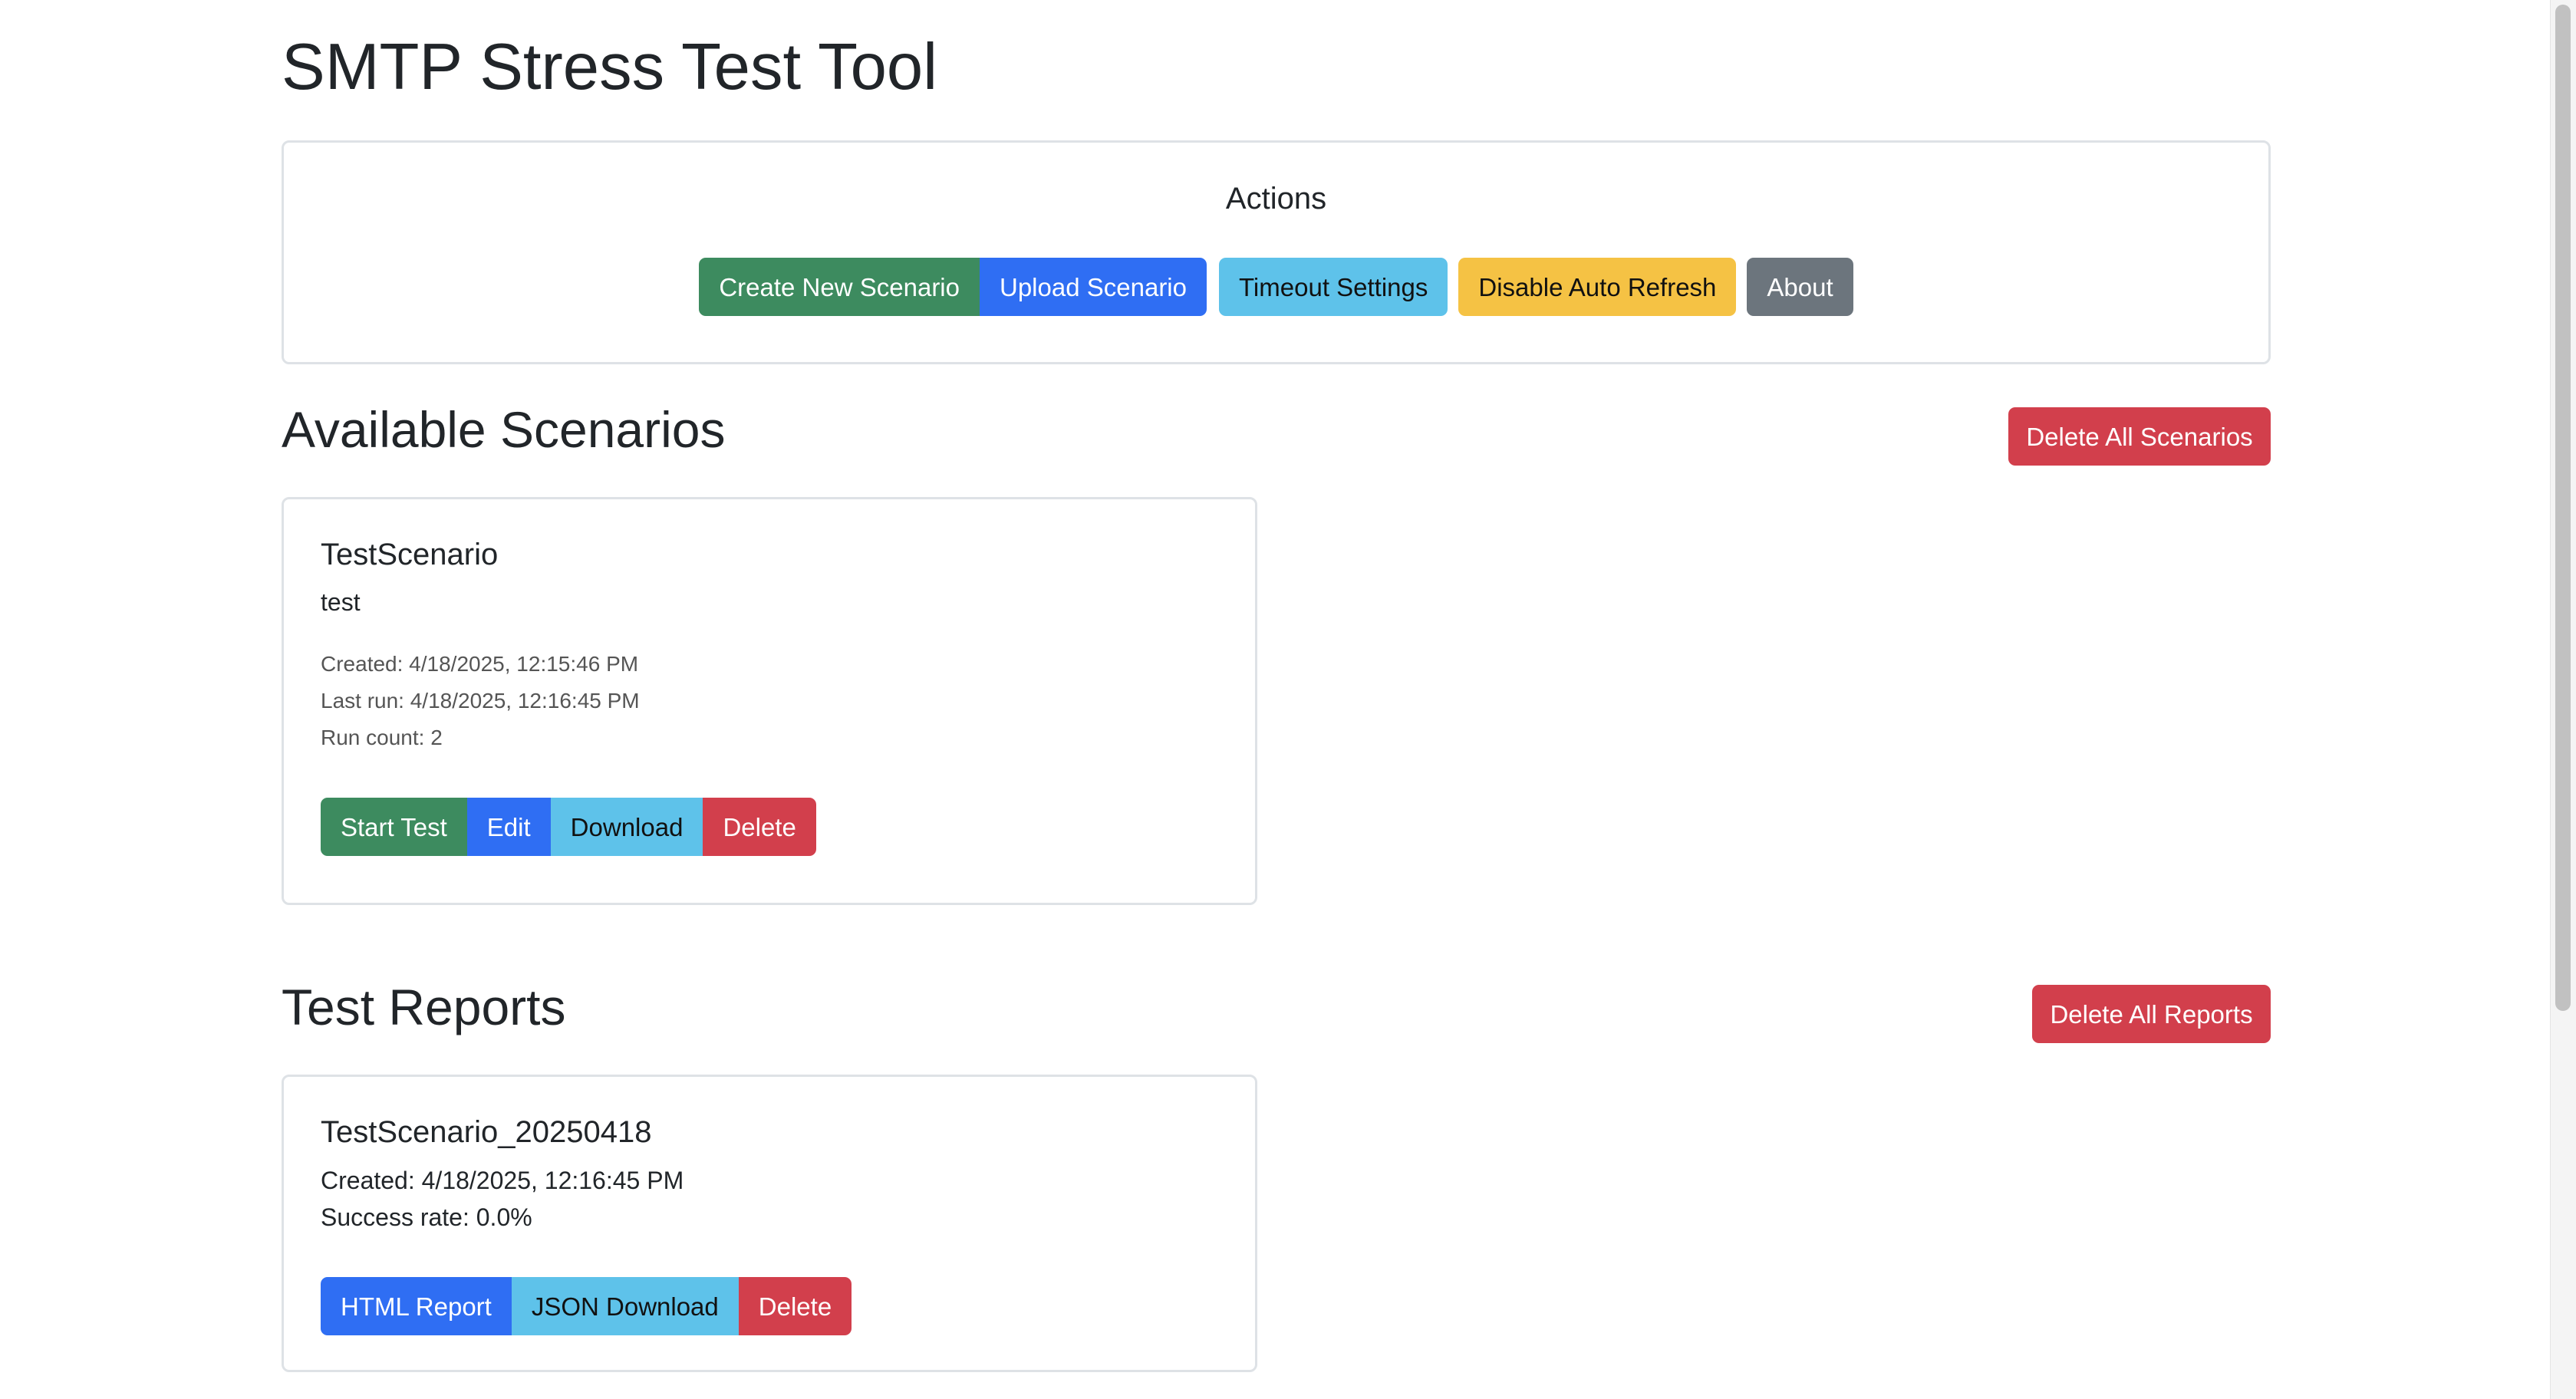 The height and width of the screenshot is (1399, 2576). Describe the element at coordinates (610, 67) in the screenshot. I see `page-title: SMTP Stress Test Tool` at that location.